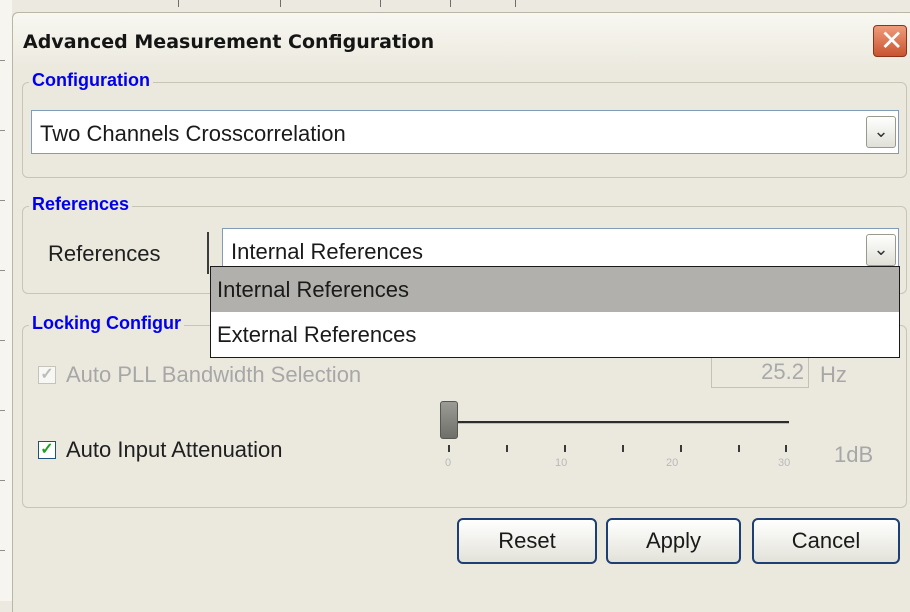 The height and width of the screenshot is (612, 910). I want to click on apply-button: Apply, so click(673, 541).